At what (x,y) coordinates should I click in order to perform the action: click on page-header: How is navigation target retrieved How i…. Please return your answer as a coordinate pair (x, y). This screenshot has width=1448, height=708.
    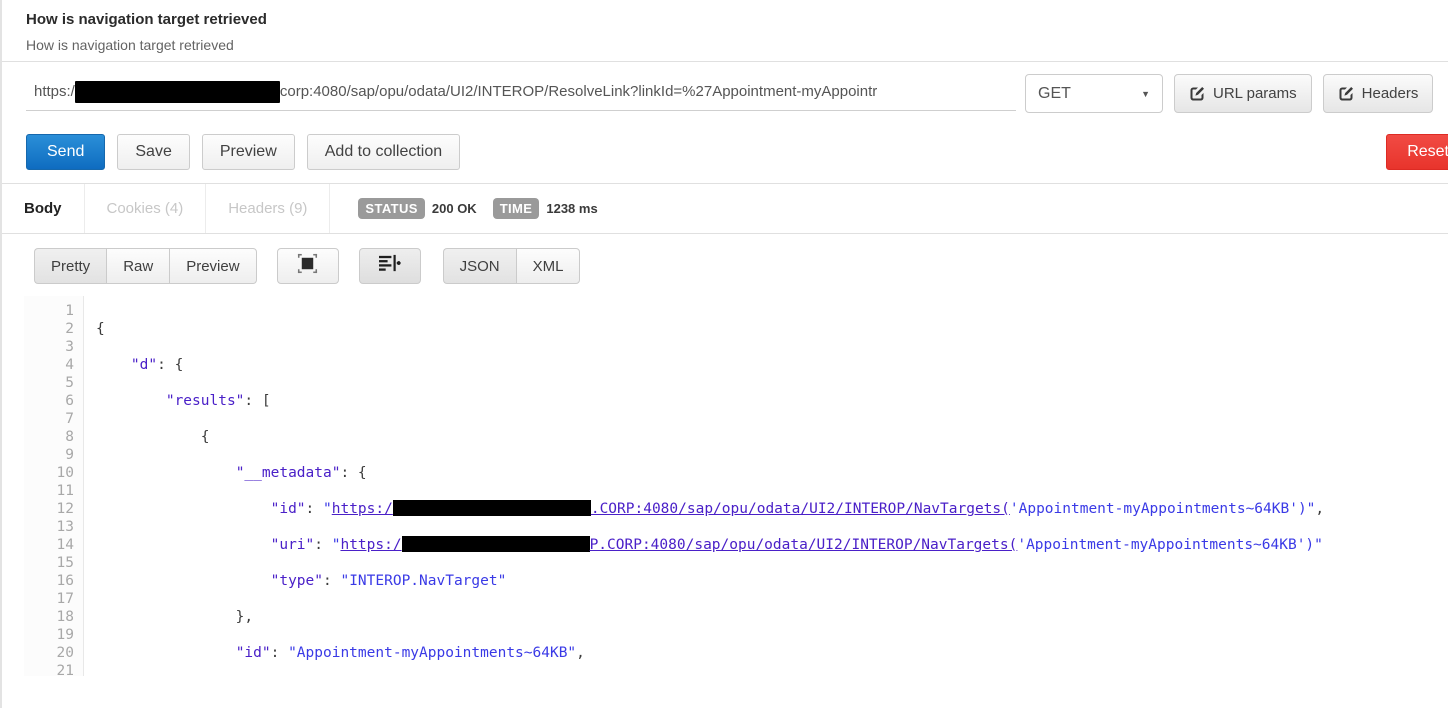
    Looking at the image, I should click on (725, 31).